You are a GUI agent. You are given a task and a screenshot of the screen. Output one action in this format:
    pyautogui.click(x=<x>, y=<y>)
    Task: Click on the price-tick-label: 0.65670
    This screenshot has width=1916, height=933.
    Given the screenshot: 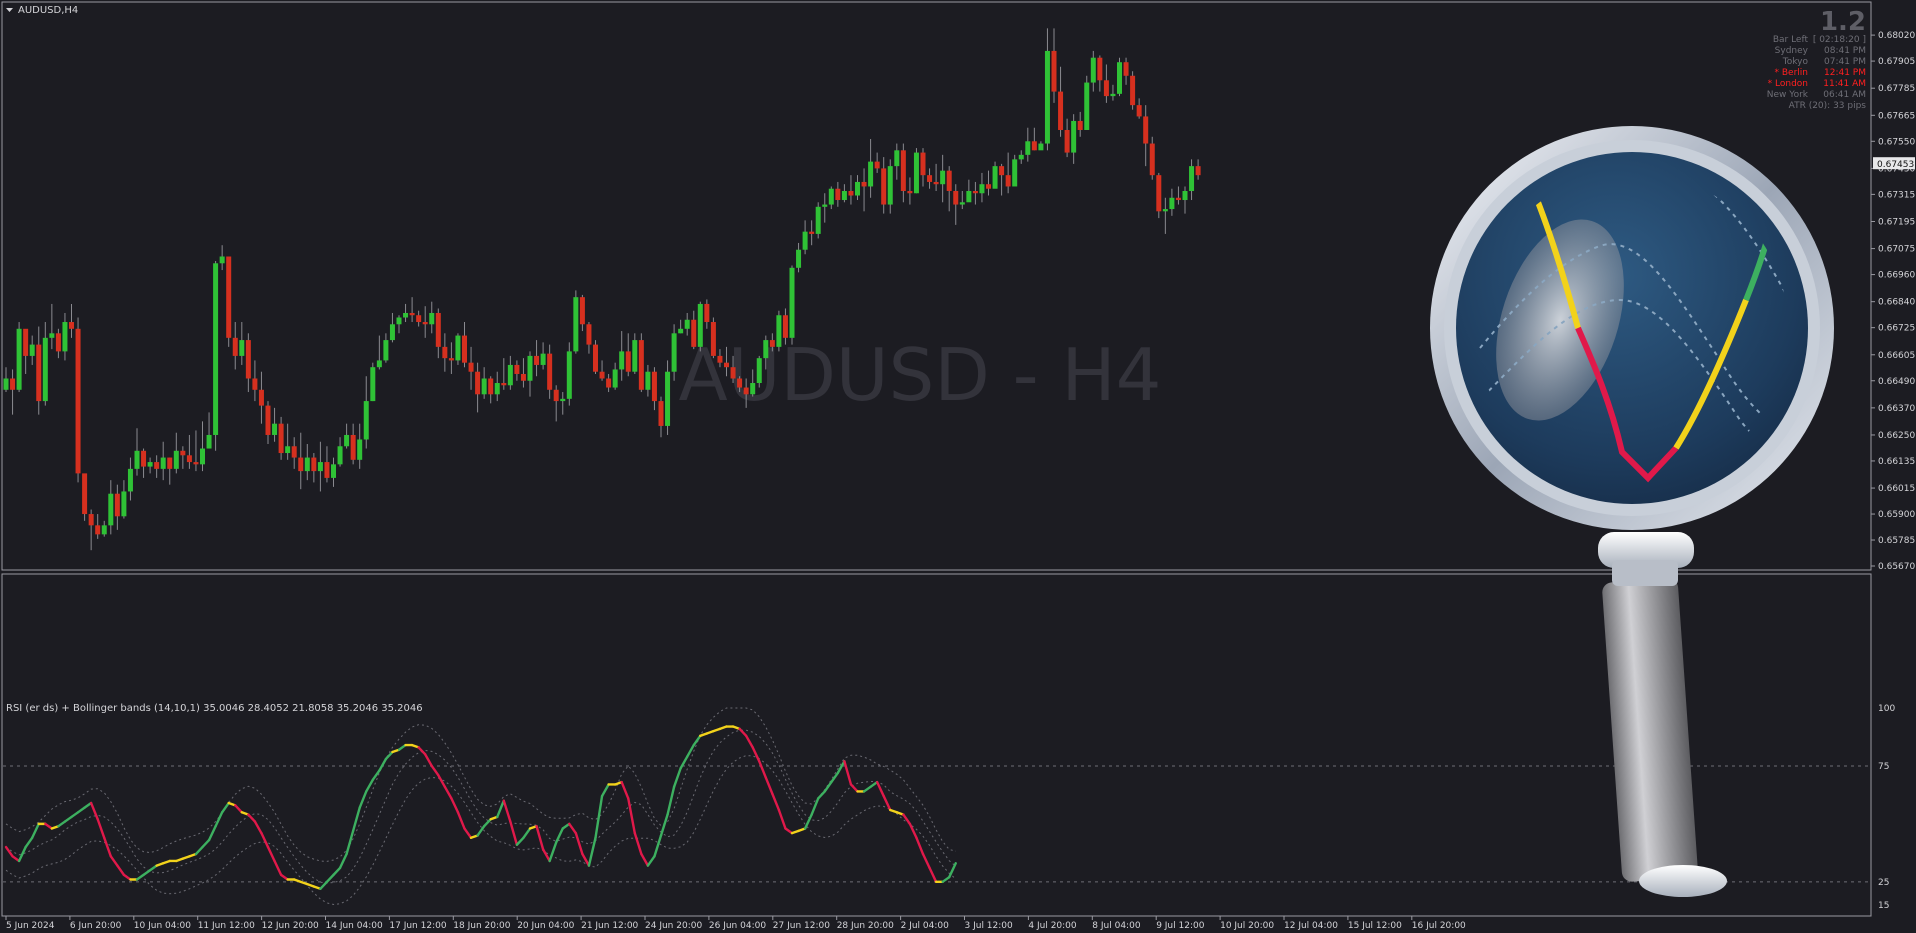 What is the action you would take?
    pyautogui.click(x=1896, y=567)
    